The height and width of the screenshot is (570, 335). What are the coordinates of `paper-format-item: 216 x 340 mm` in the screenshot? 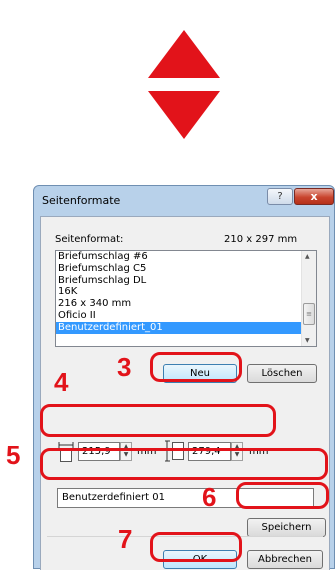 It's located at (179, 304).